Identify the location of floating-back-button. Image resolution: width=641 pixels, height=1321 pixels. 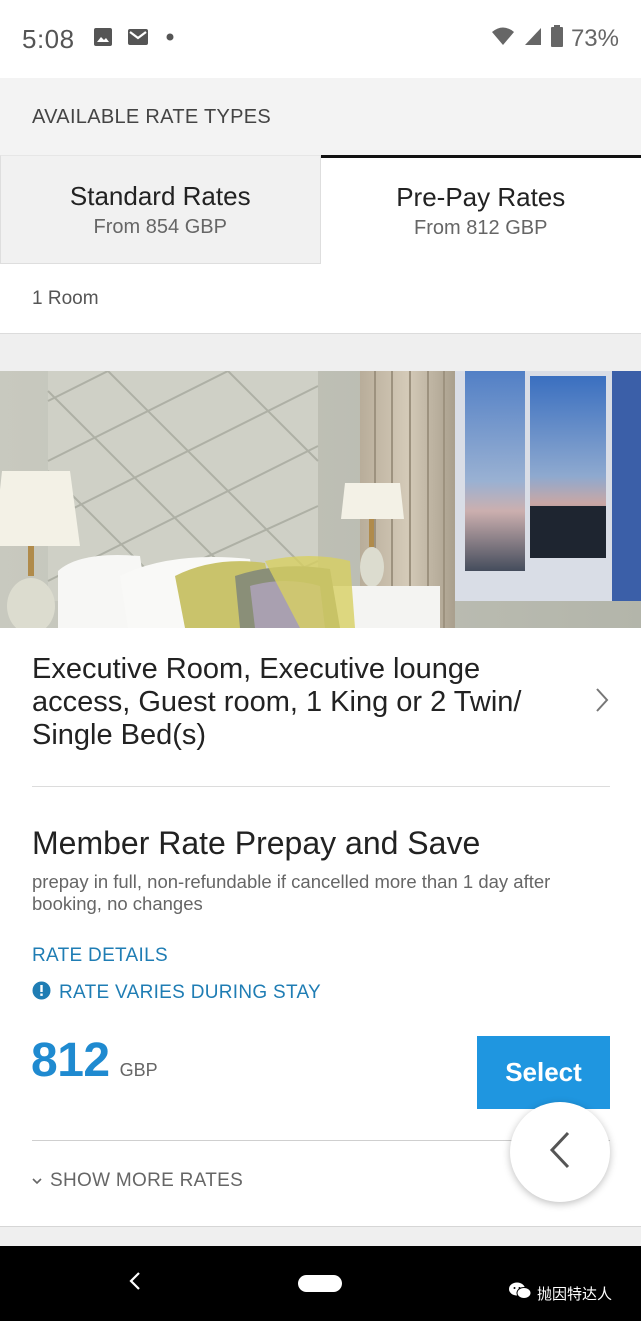
(560, 1152).